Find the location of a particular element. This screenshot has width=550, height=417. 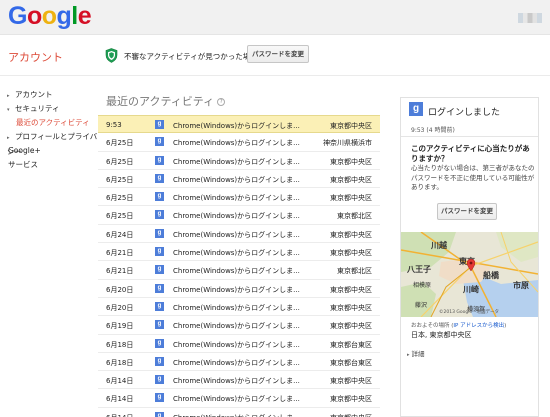

section-title: 最近のアクティビティ? is located at coordinates (166, 101).